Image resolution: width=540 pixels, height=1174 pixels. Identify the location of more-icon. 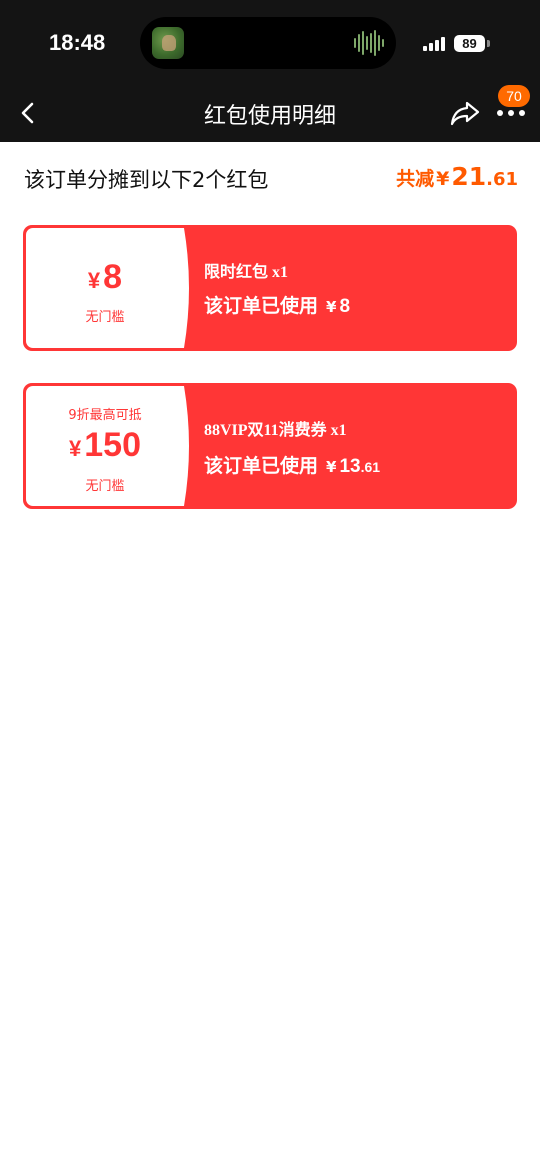
(500, 113).